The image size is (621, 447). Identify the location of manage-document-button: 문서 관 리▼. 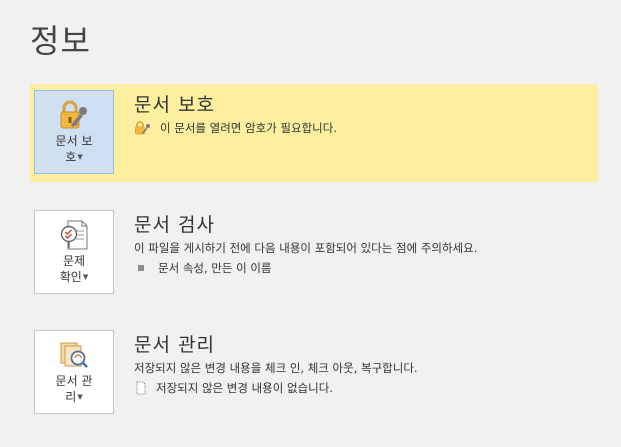
(74, 372).